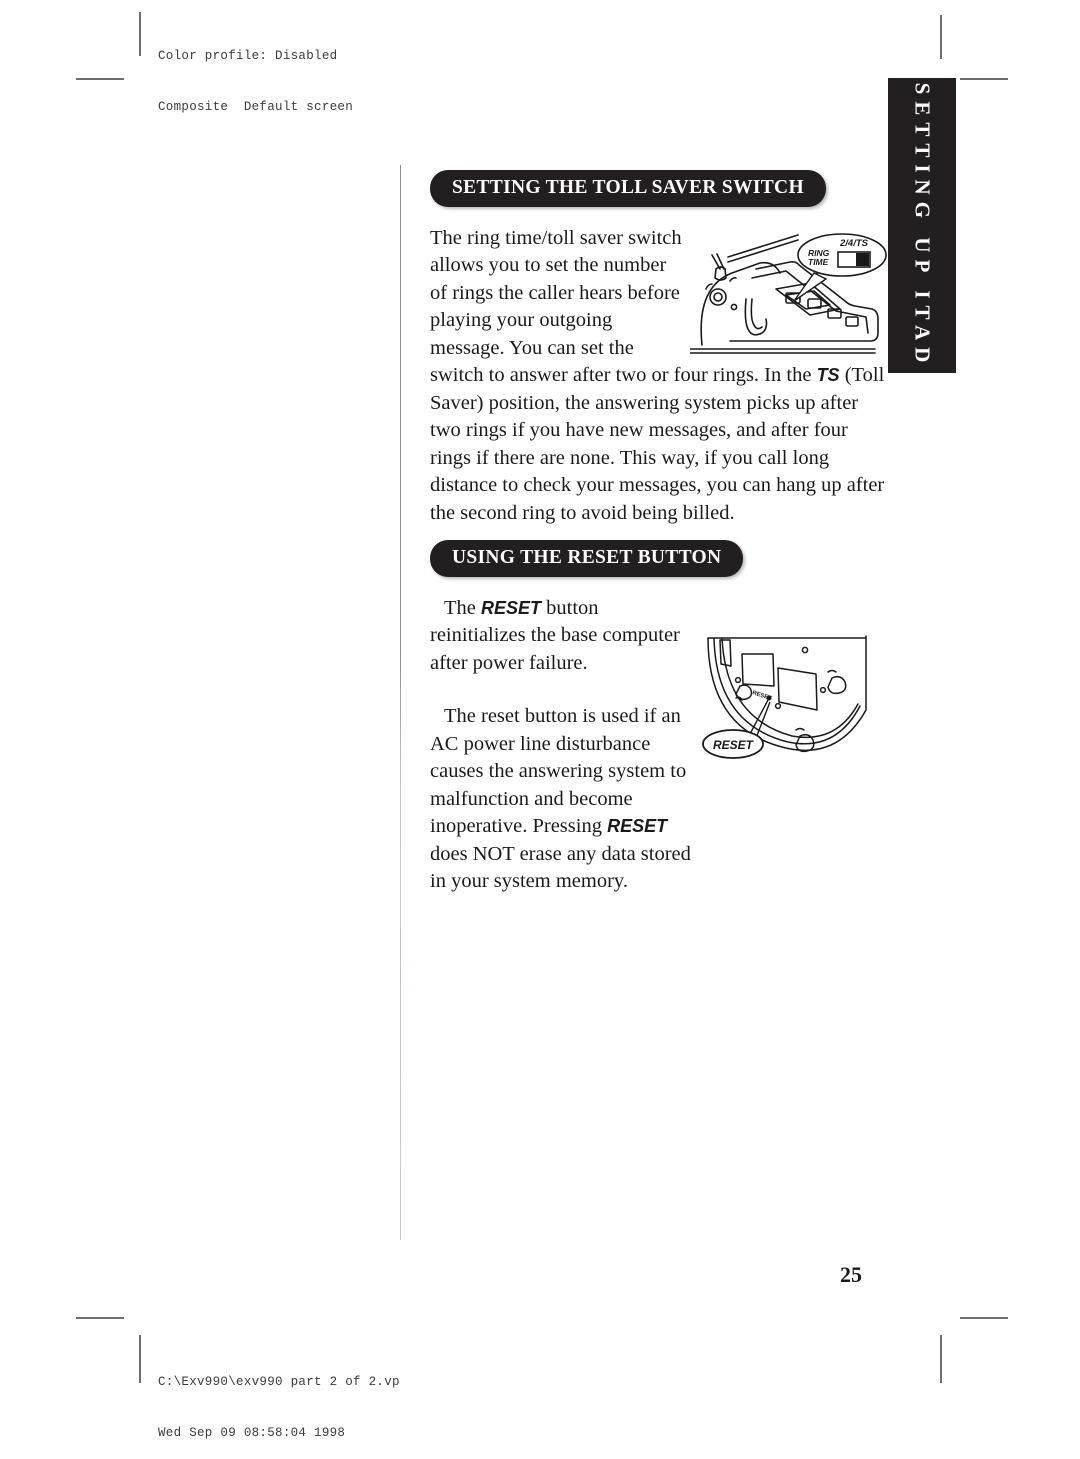  What do you see at coordinates (587, 558) in the screenshot?
I see `section-heading-reset-button: USING THE RESET BUTTON` at bounding box center [587, 558].